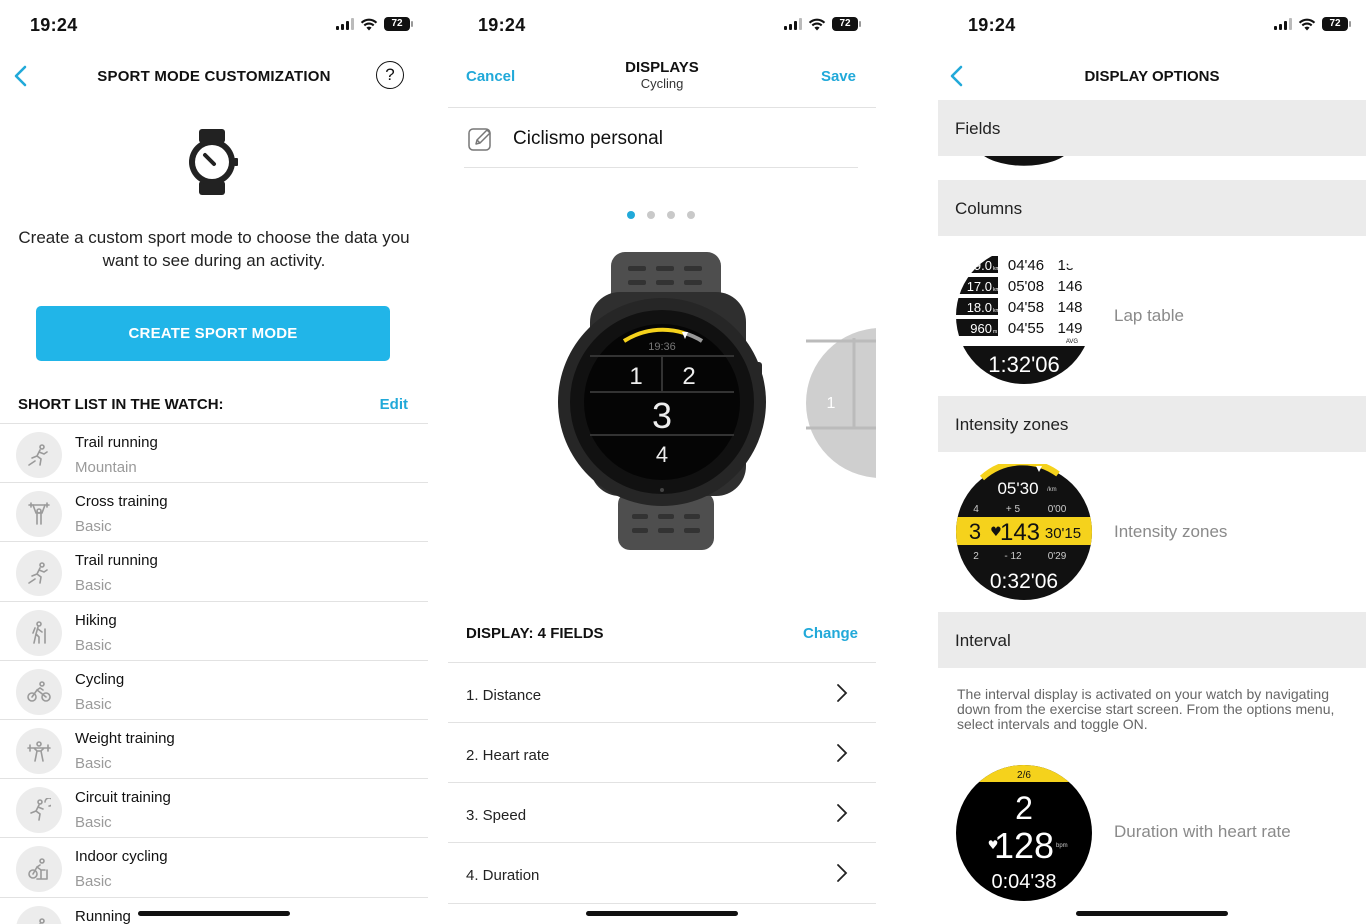 The height and width of the screenshot is (924, 1366). Describe the element at coordinates (588, 139) in the screenshot. I see `mode-name-field: Ciclismo personal` at that location.